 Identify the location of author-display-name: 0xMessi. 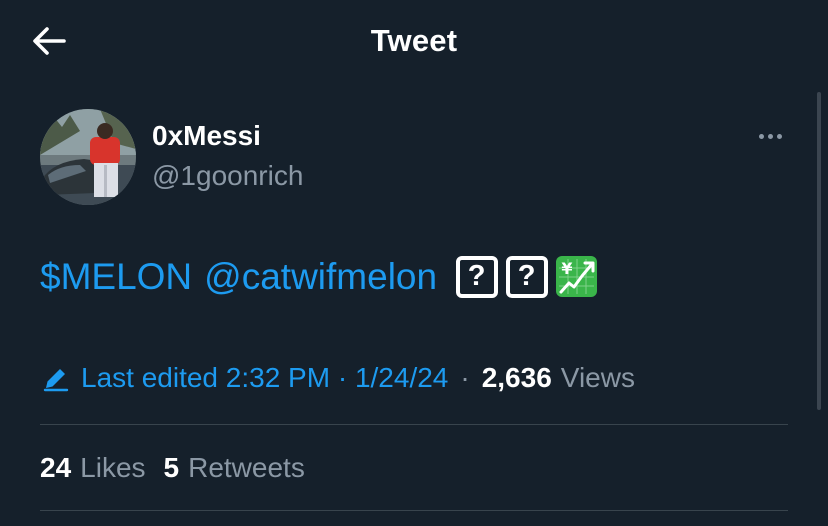
(206, 136).